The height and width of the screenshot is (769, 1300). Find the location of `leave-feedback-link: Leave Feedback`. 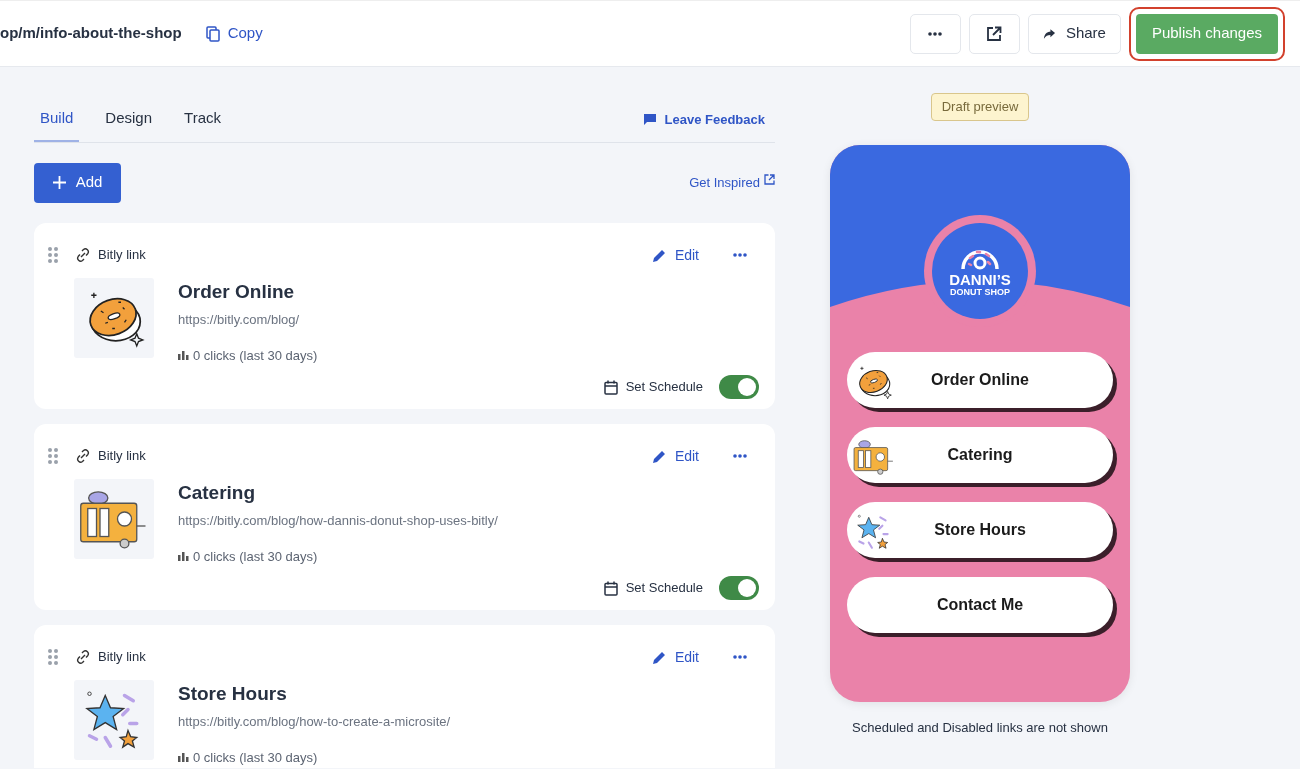

leave-feedback-link: Leave Feedback is located at coordinates (708, 126).